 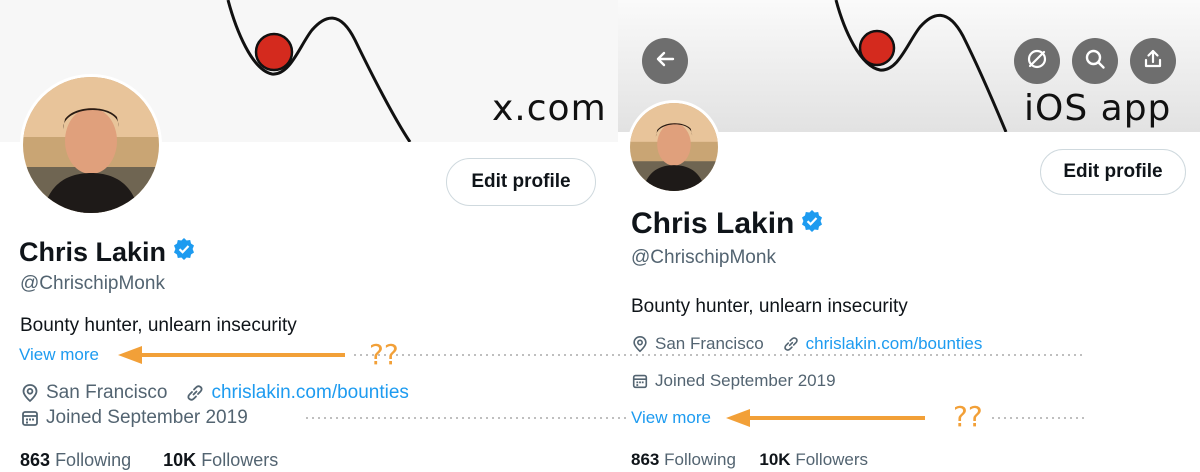 I want to click on arrow-left-icon, so click(x=665, y=61).